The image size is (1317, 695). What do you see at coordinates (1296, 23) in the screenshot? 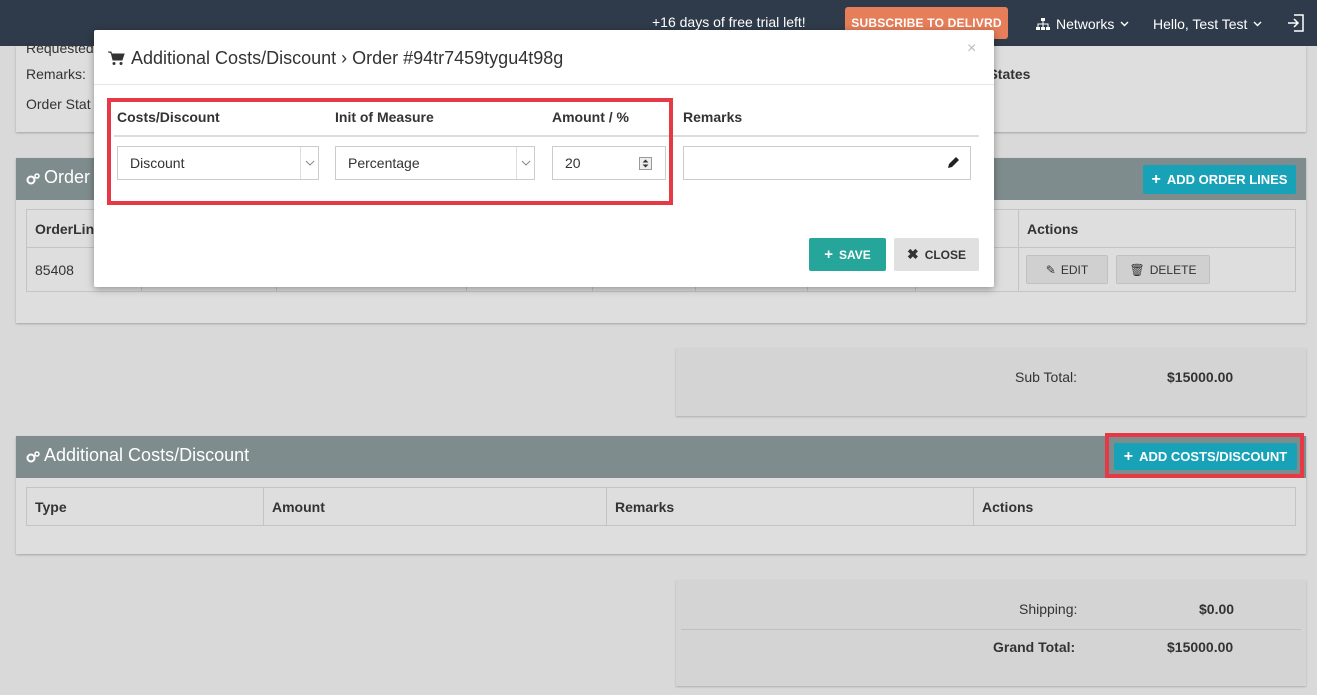
I see `logout-icon` at bounding box center [1296, 23].